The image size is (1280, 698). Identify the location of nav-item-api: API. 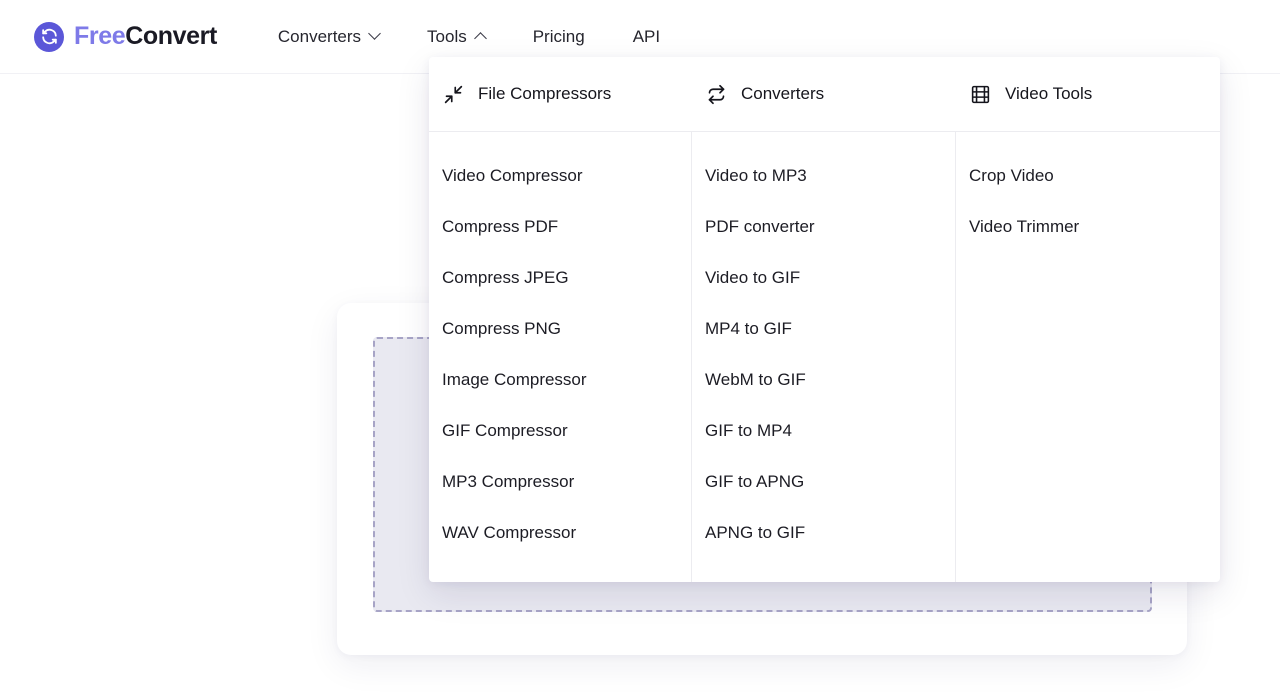
(646, 37).